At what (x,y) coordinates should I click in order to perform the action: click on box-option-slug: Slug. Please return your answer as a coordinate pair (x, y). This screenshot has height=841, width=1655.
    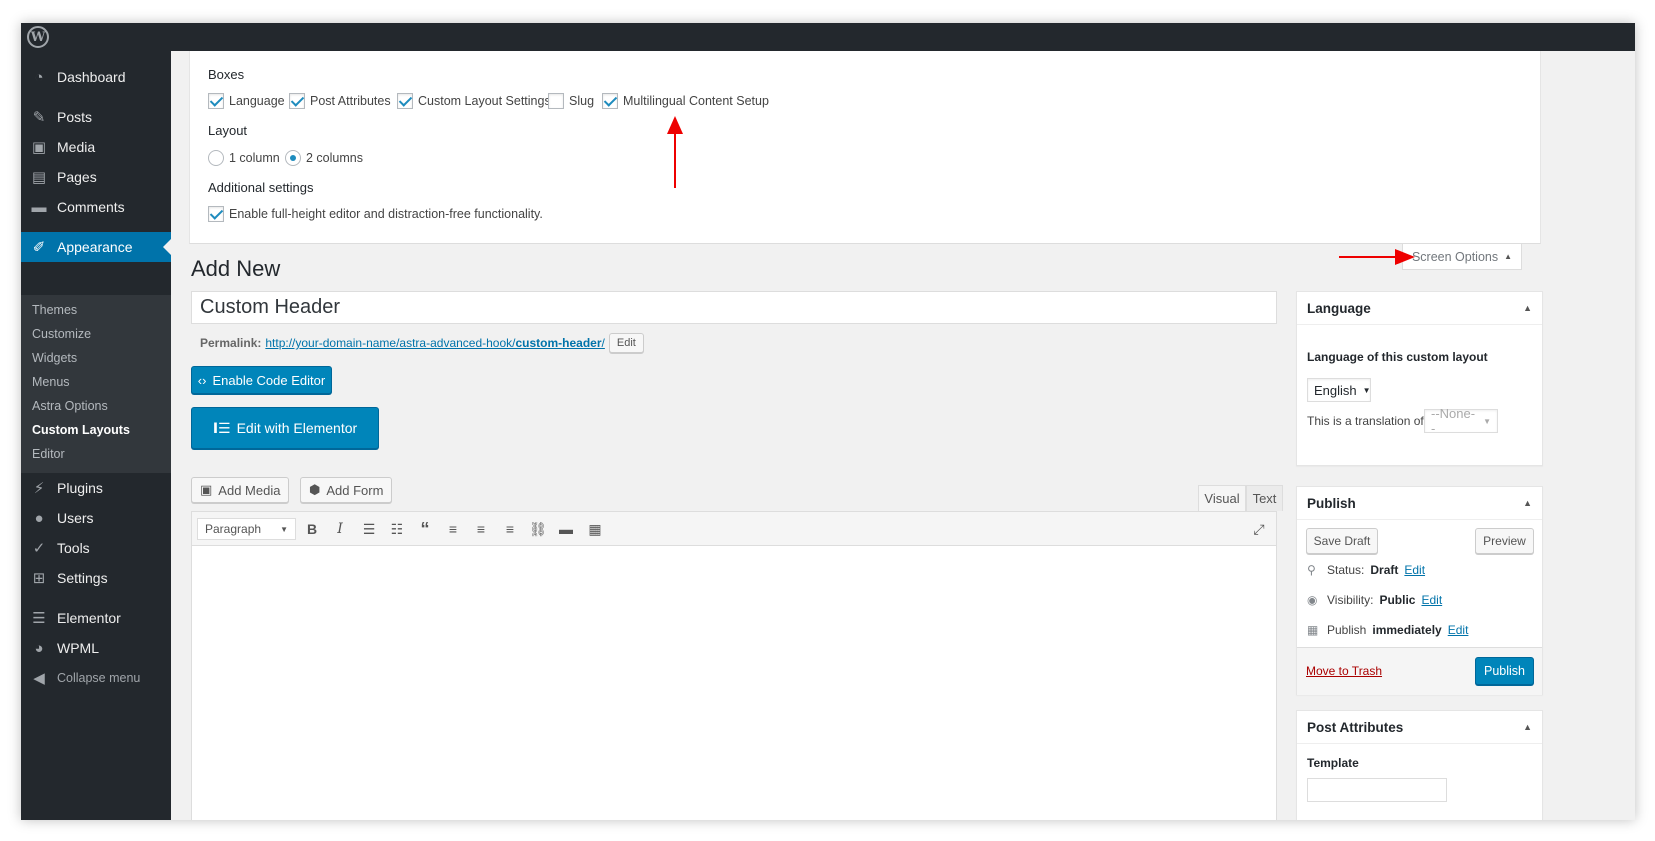
    Looking at the image, I should click on (571, 101).